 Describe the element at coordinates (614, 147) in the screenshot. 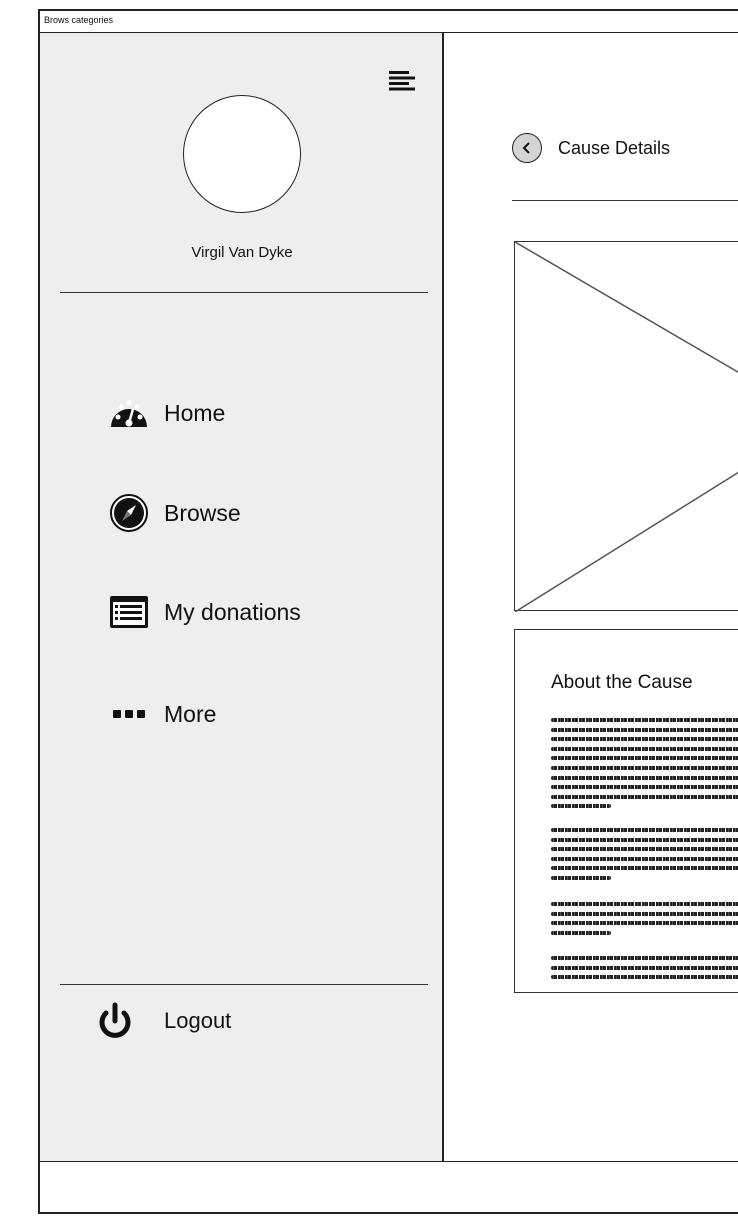

I see `page-title: Cause Details` at that location.